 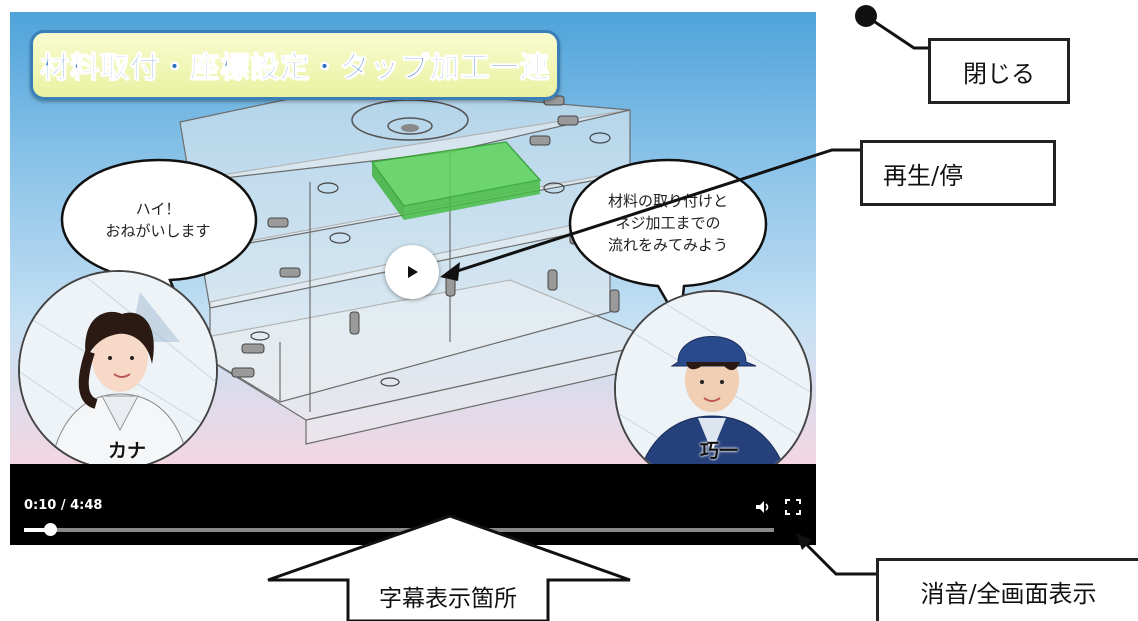 I want to click on callout-play-pause: 再生/停, so click(x=958, y=173).